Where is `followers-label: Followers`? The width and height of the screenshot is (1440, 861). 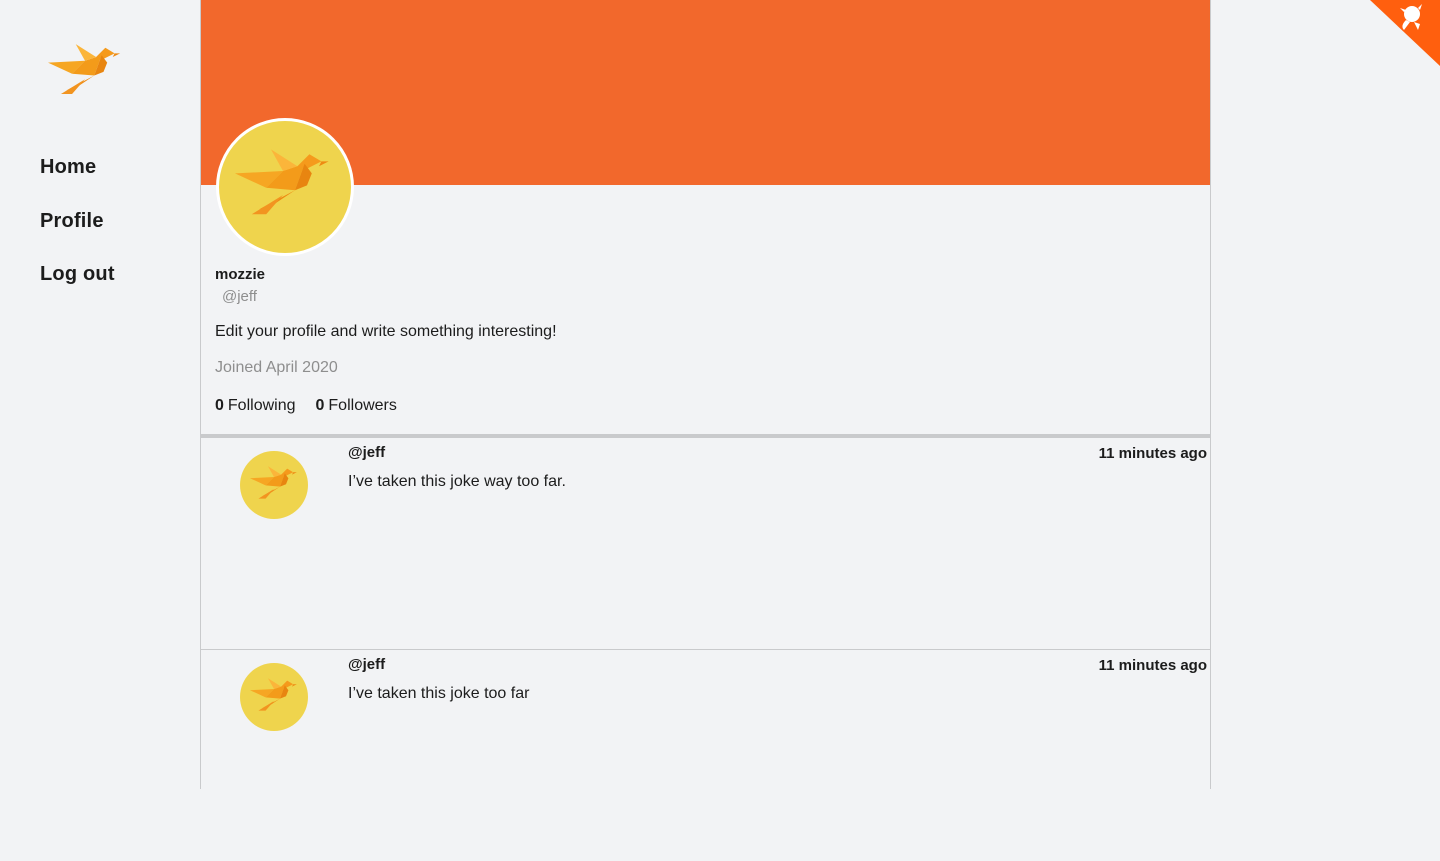
followers-label: Followers is located at coordinates (362, 405).